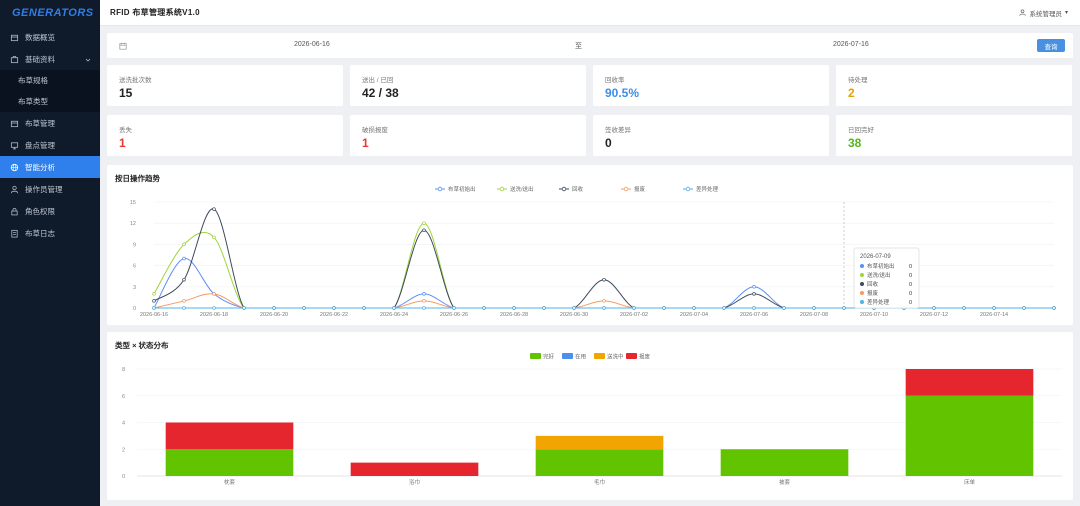 The width and height of the screenshot is (1080, 506). I want to click on logo: GENERATORS, so click(50, 13).